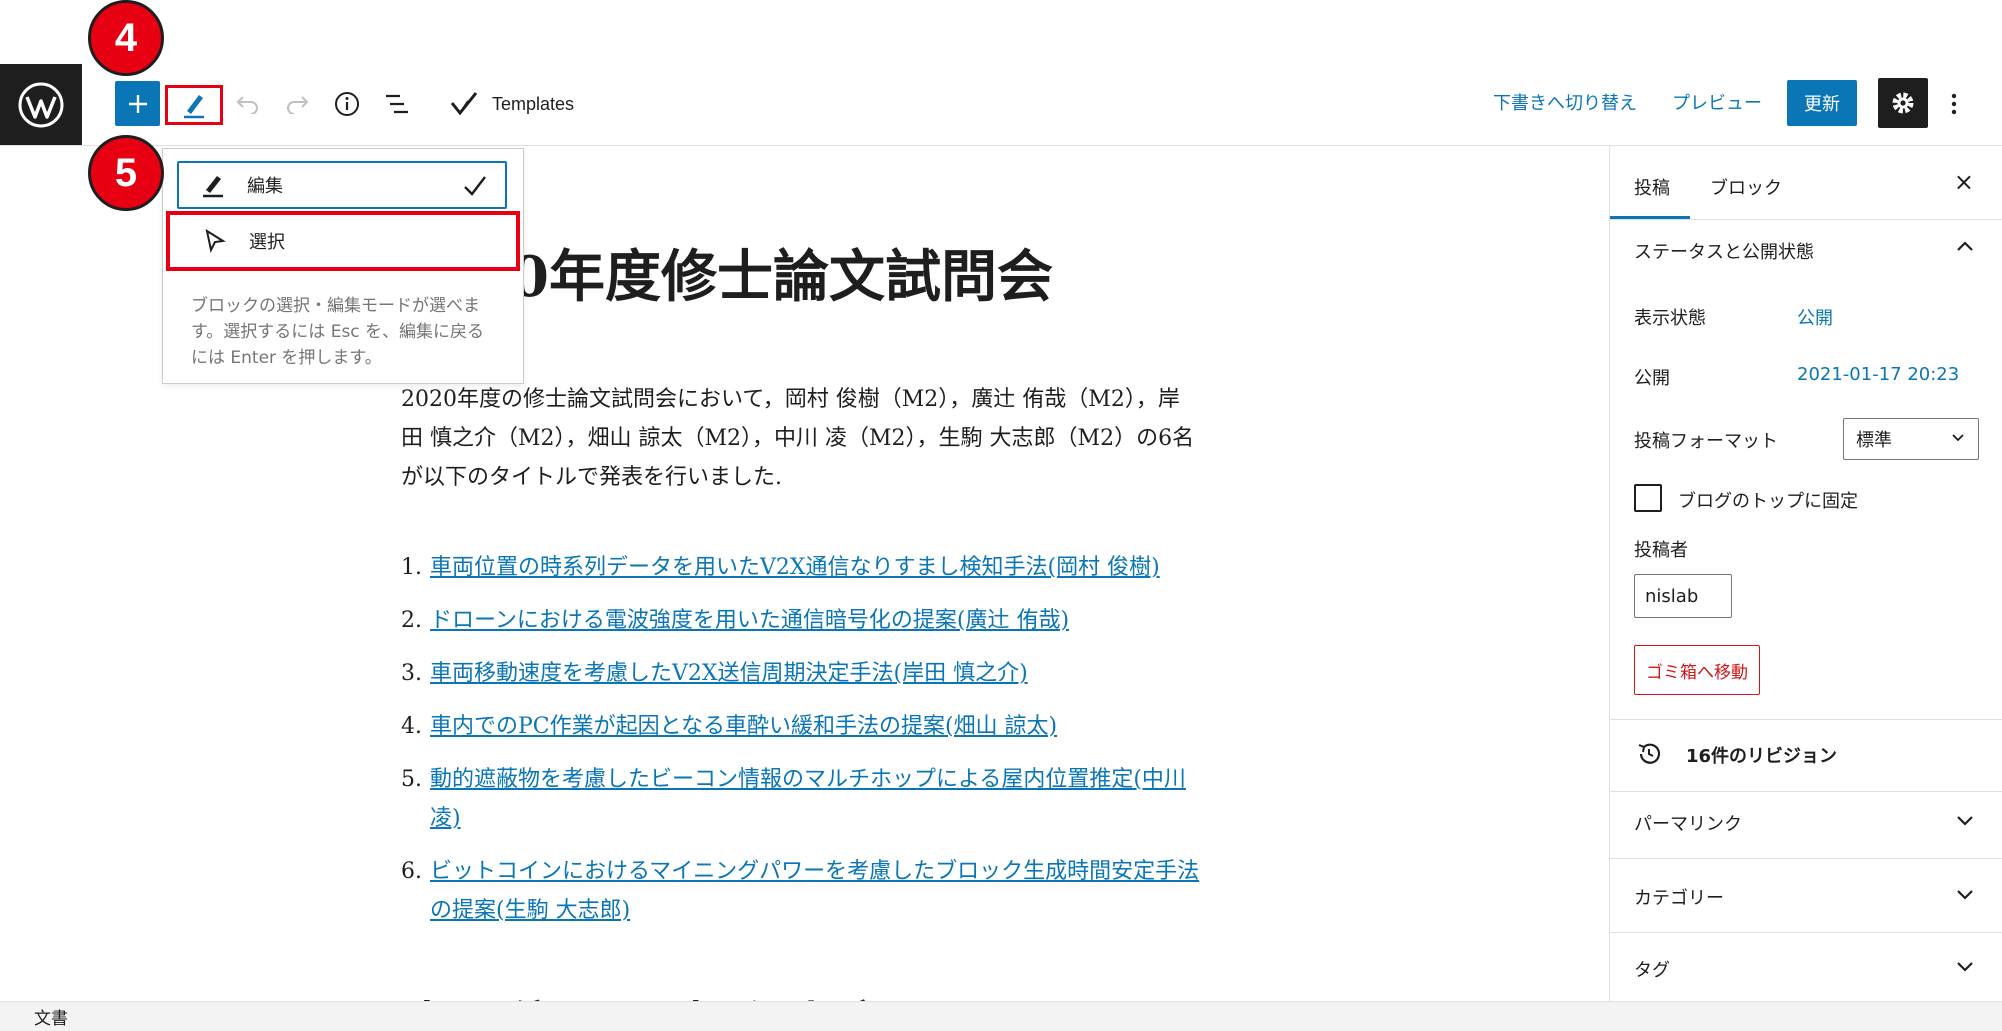  I want to click on permalink-panel-title: パーマリンク, so click(1688, 823).